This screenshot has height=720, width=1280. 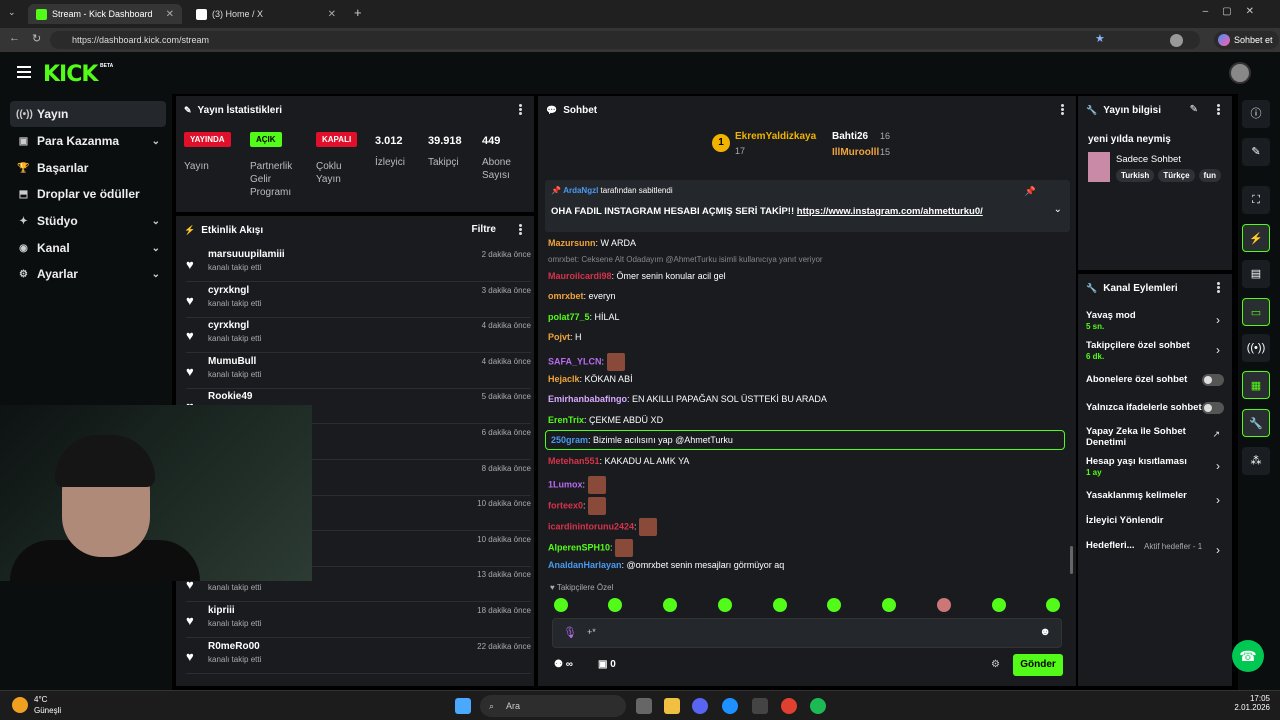 What do you see at coordinates (246, 254) in the screenshot?
I see `activity-user: marsuuupilamiii` at bounding box center [246, 254].